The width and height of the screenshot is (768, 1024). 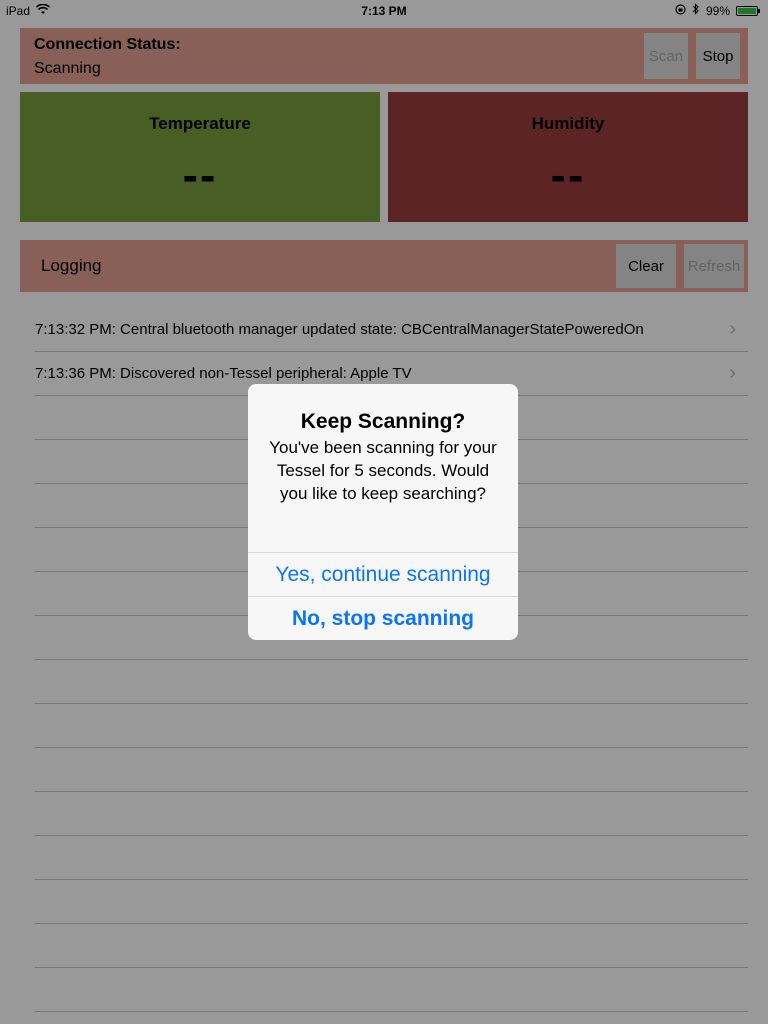 What do you see at coordinates (383, 618) in the screenshot?
I see `stop-scanning-button: No, stop scanning` at bounding box center [383, 618].